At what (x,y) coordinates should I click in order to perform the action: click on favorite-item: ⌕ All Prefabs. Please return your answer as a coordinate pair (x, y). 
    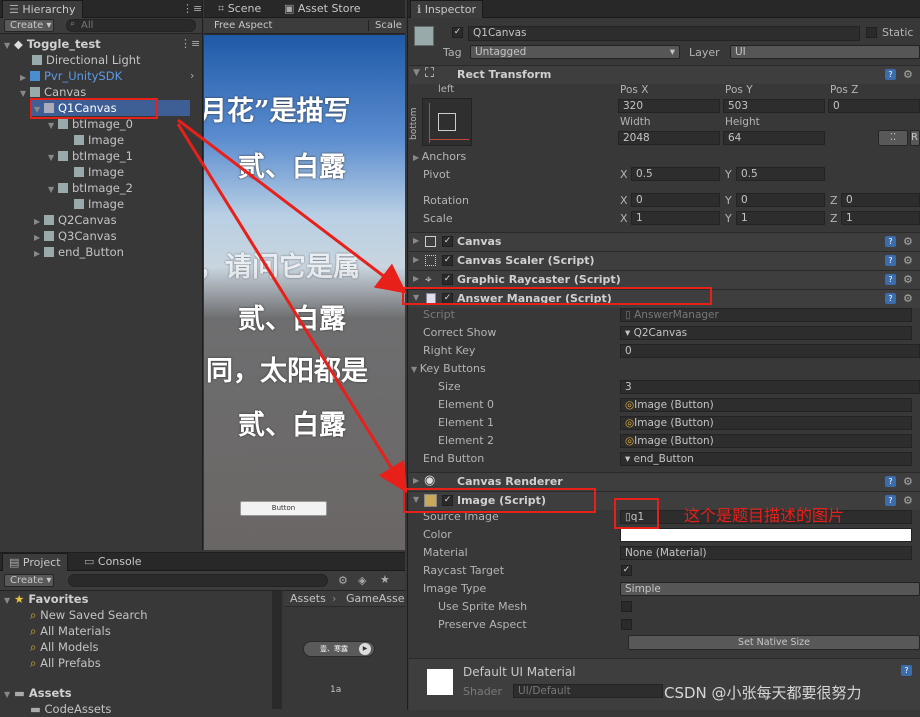
    Looking at the image, I should click on (65, 663).